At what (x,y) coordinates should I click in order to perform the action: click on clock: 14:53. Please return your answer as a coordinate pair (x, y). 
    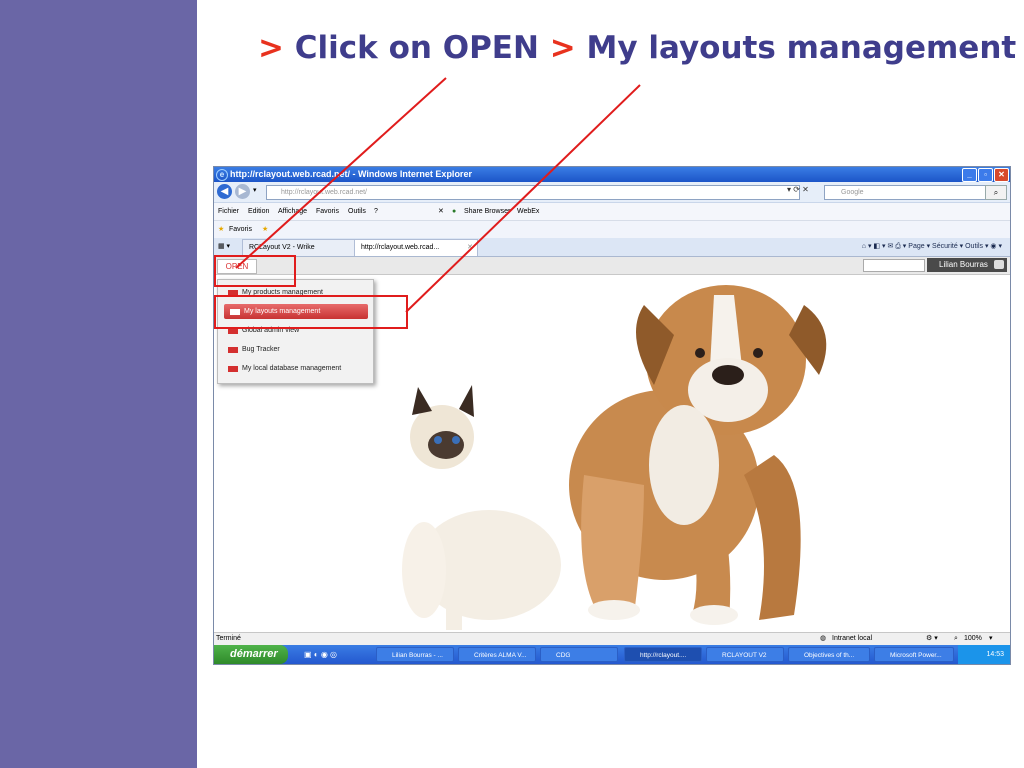
    Looking at the image, I should click on (995, 654).